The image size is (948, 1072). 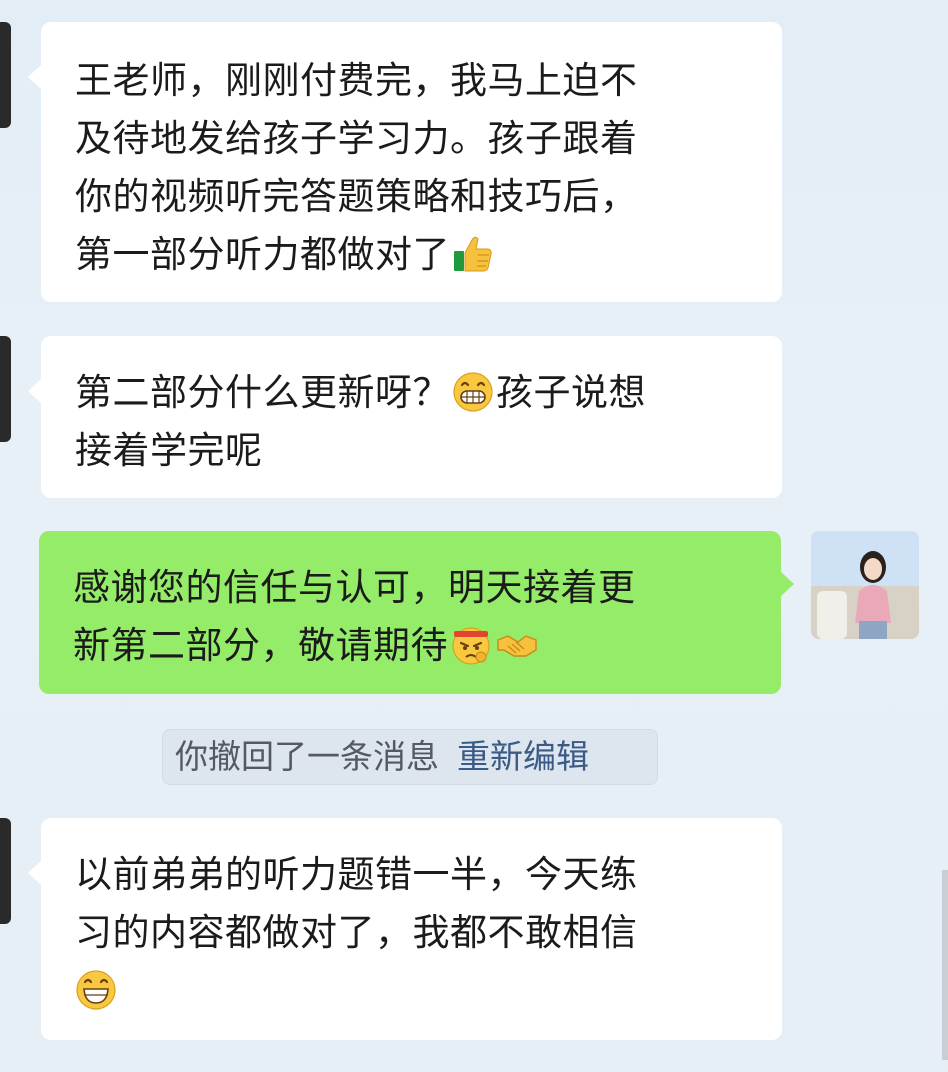 What do you see at coordinates (473, 254) in the screenshot?
I see `thumbs-up-icon` at bounding box center [473, 254].